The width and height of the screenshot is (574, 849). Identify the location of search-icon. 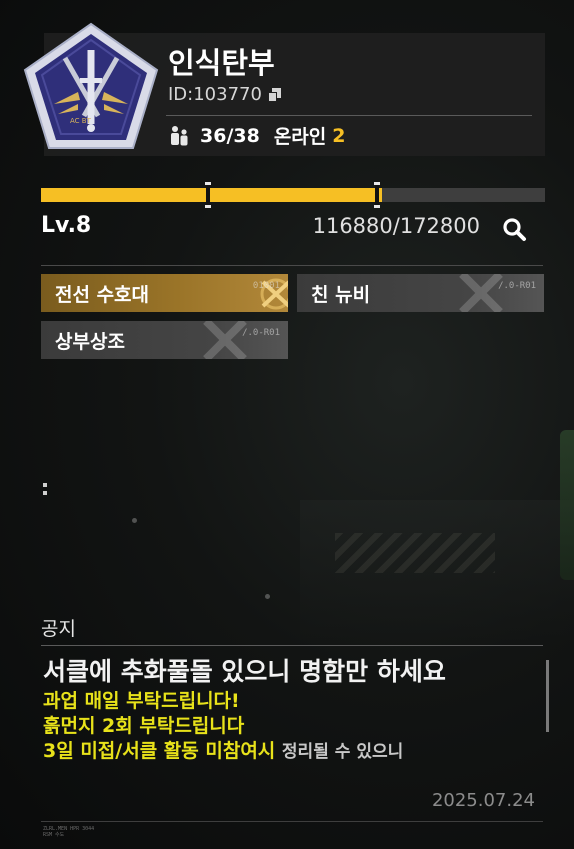
(514, 229).